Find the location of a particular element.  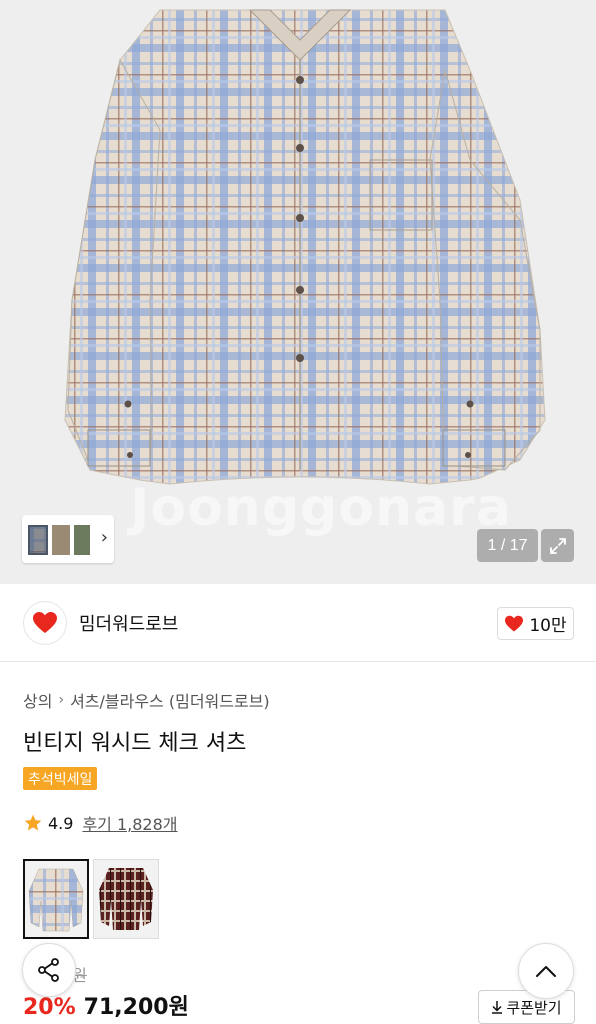

expand-icon is located at coordinates (557, 545).